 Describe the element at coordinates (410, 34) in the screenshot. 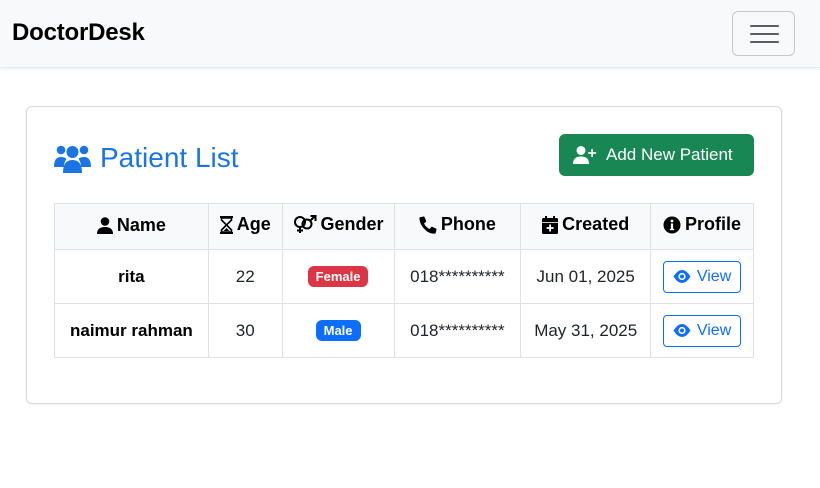

I see `navbar: DoctorDesk` at that location.